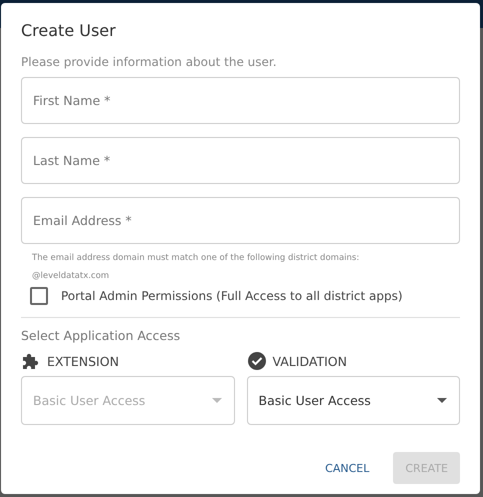 Image resolution: width=483 pixels, height=497 pixels. I want to click on checkbox-label: Portal Admin Permissions (Full Access to all district apps), so click(232, 296).